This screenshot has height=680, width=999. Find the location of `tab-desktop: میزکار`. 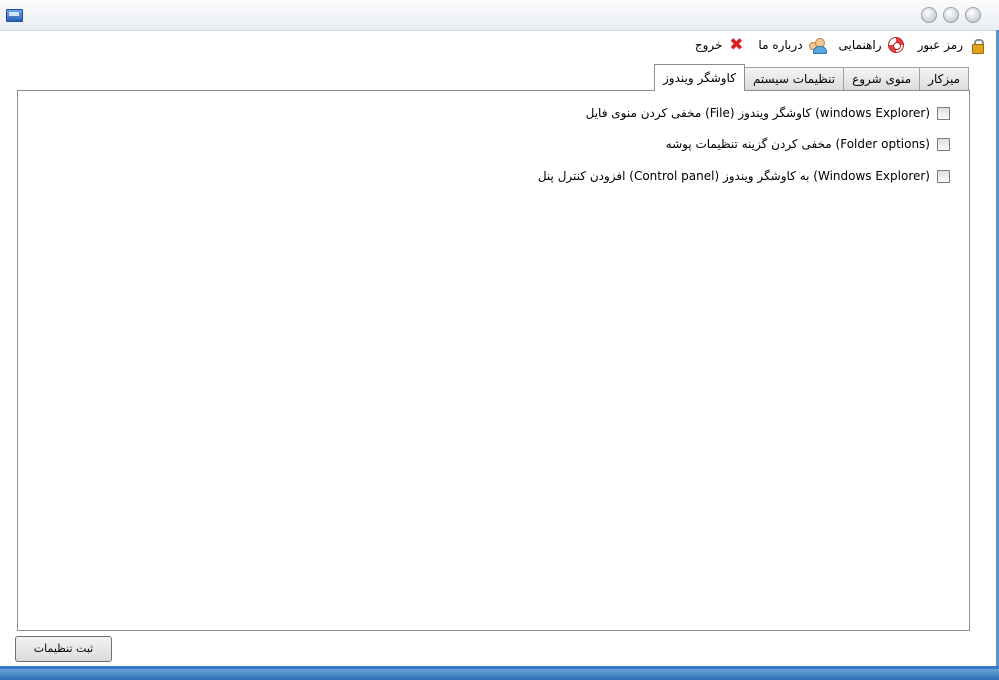

tab-desktop: میزکار is located at coordinates (944, 78).